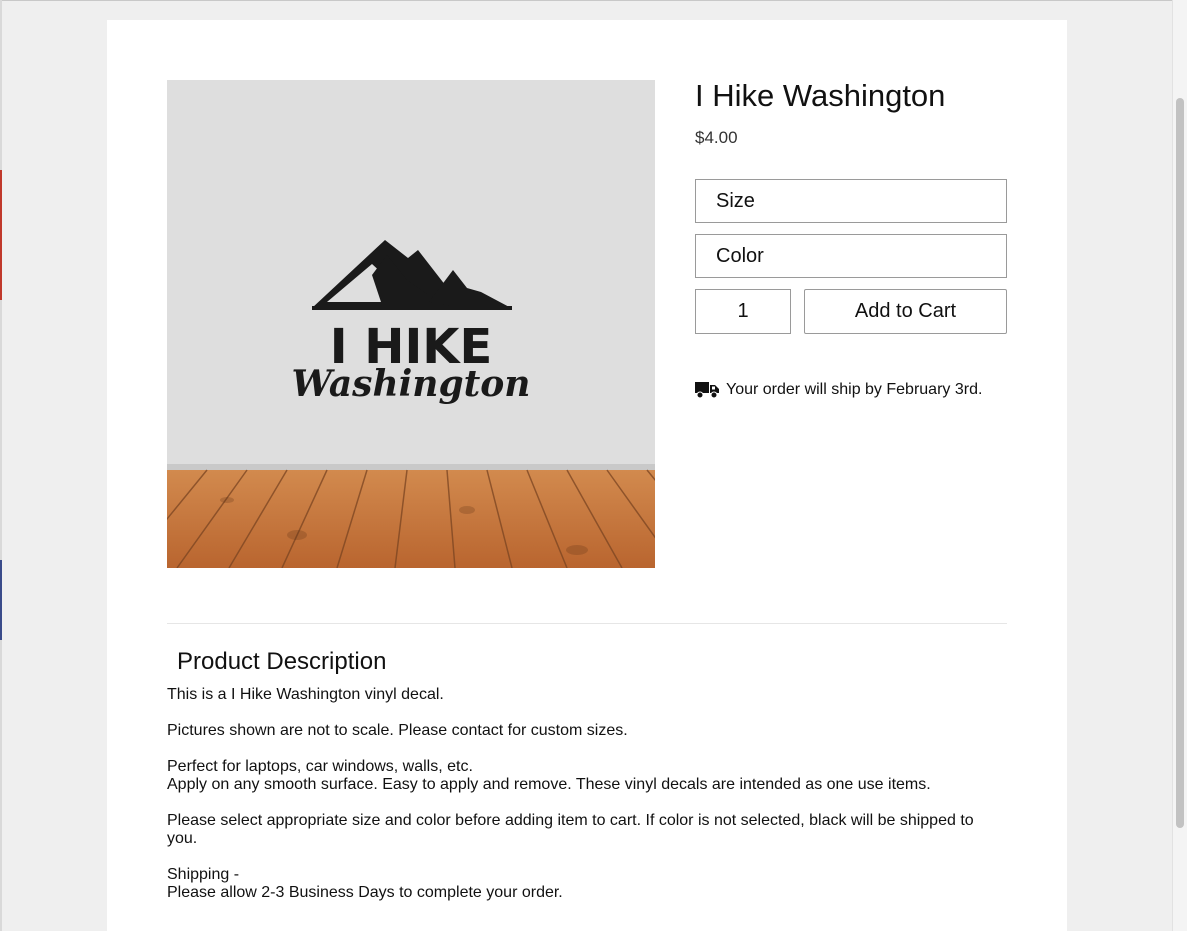  Describe the element at coordinates (905, 311) in the screenshot. I see `add-to-cart-button: Add to Cart` at that location.